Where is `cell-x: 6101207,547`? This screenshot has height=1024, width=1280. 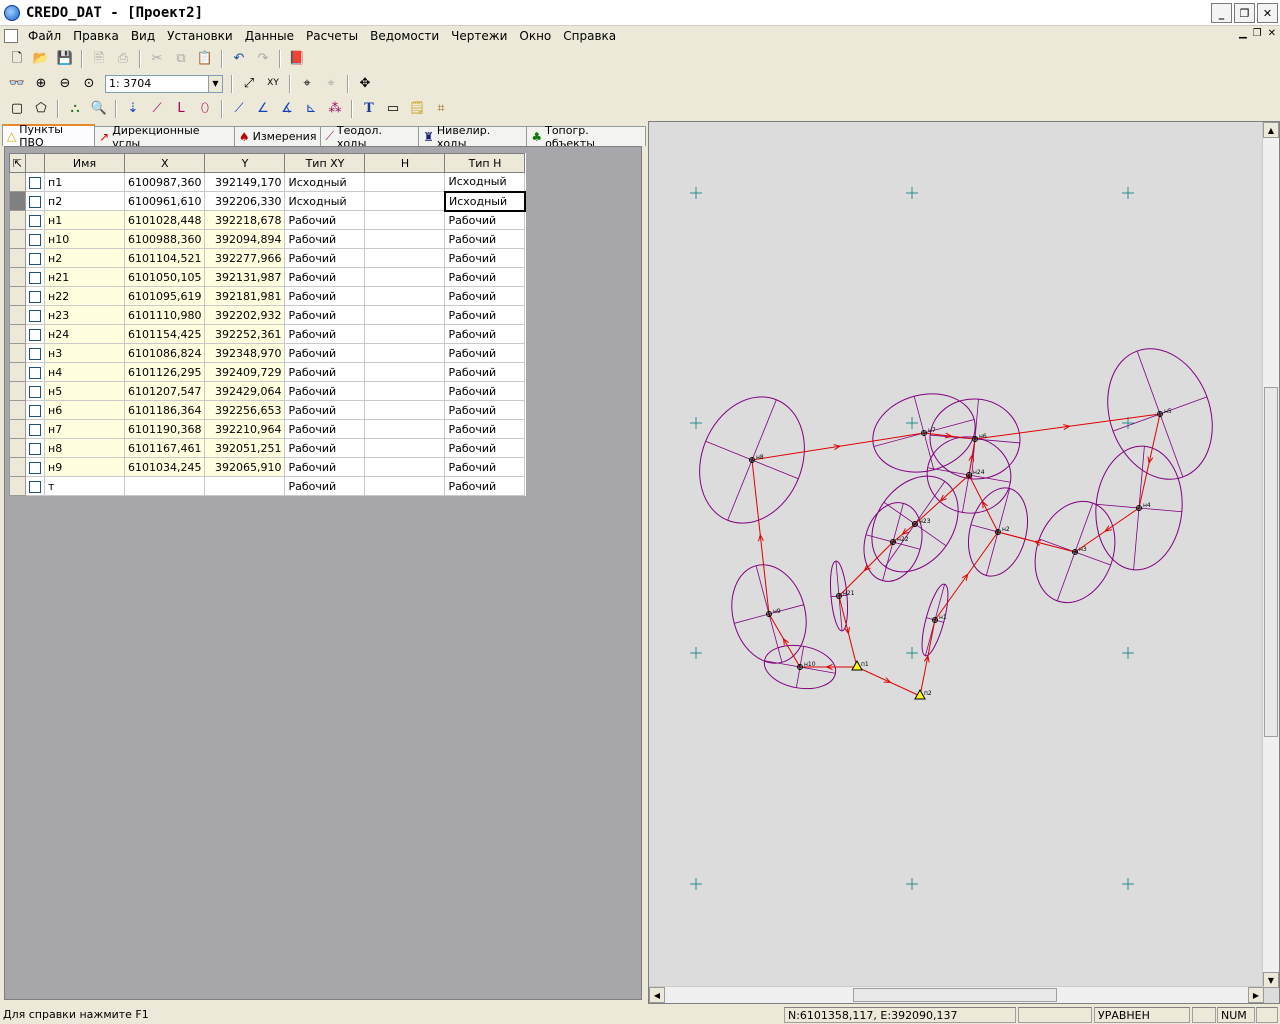
cell-x: 6101207,547 is located at coordinates (164, 391).